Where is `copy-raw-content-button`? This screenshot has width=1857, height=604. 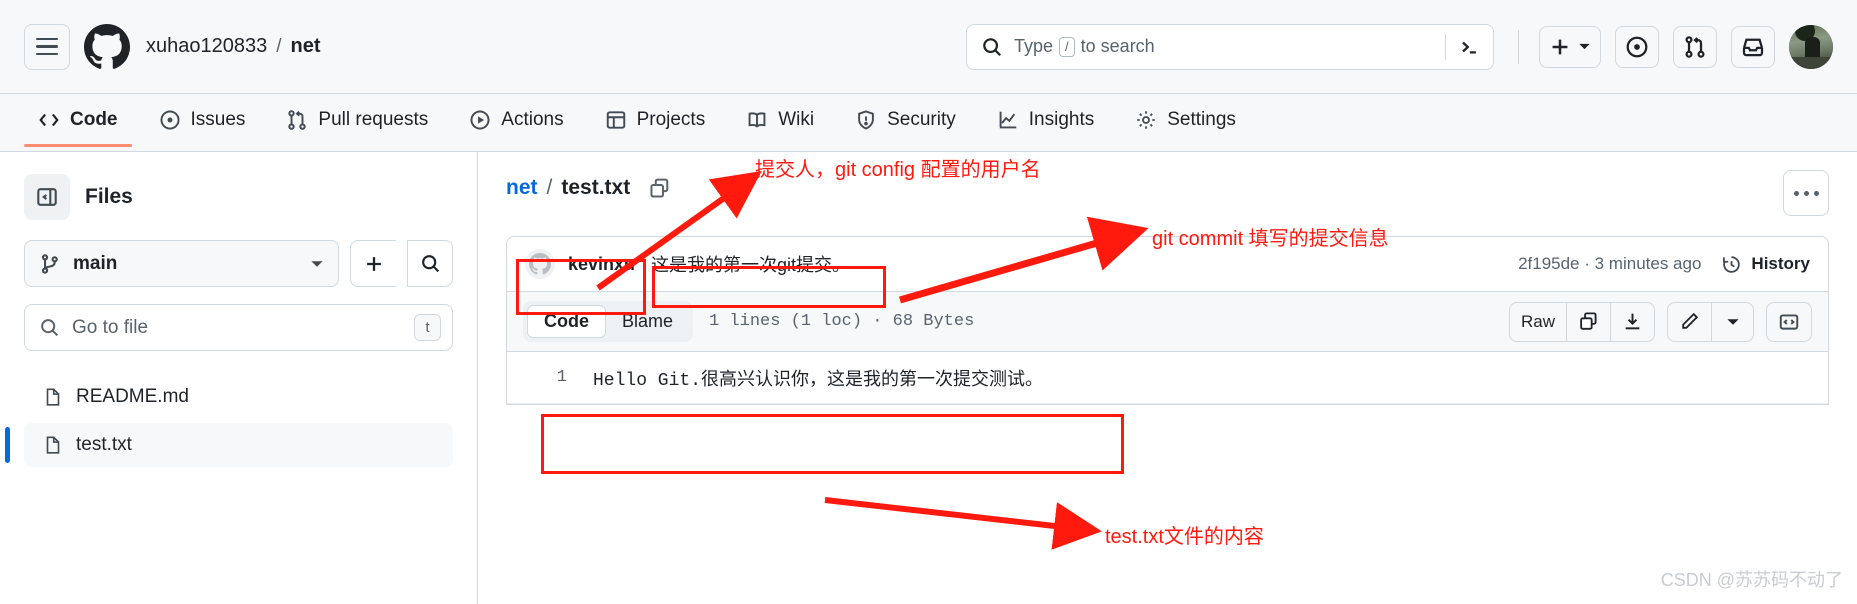 copy-raw-content-button is located at coordinates (1589, 321).